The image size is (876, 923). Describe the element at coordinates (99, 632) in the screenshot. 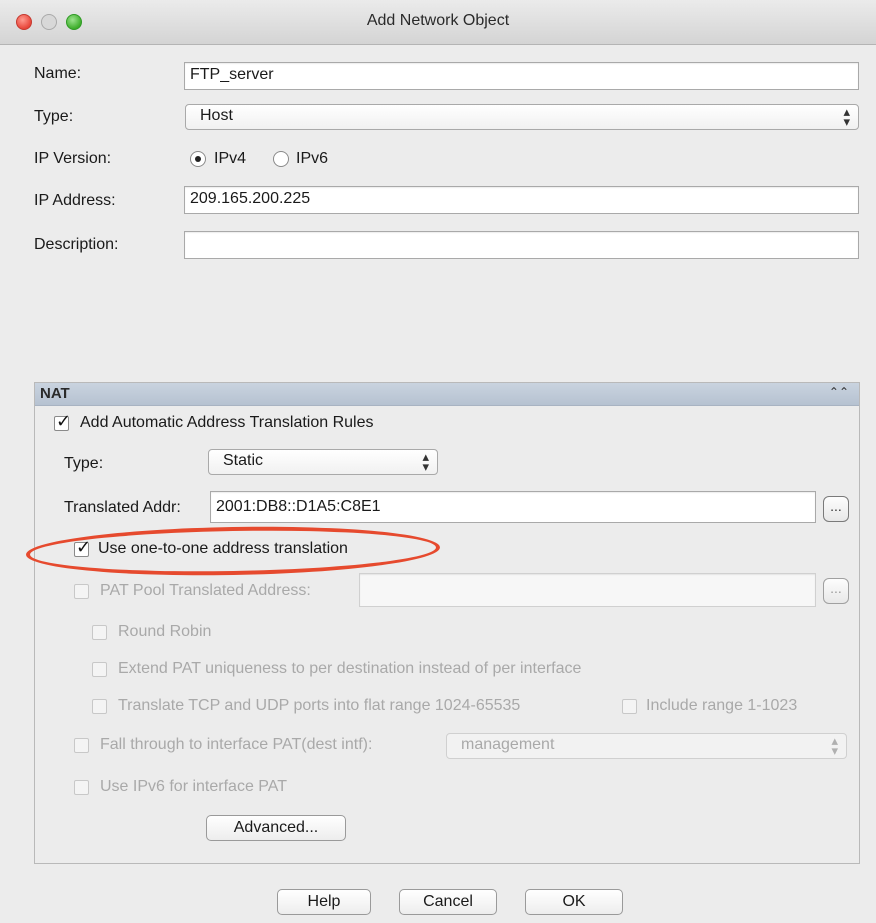

I see `round-robin-checkbox` at that location.